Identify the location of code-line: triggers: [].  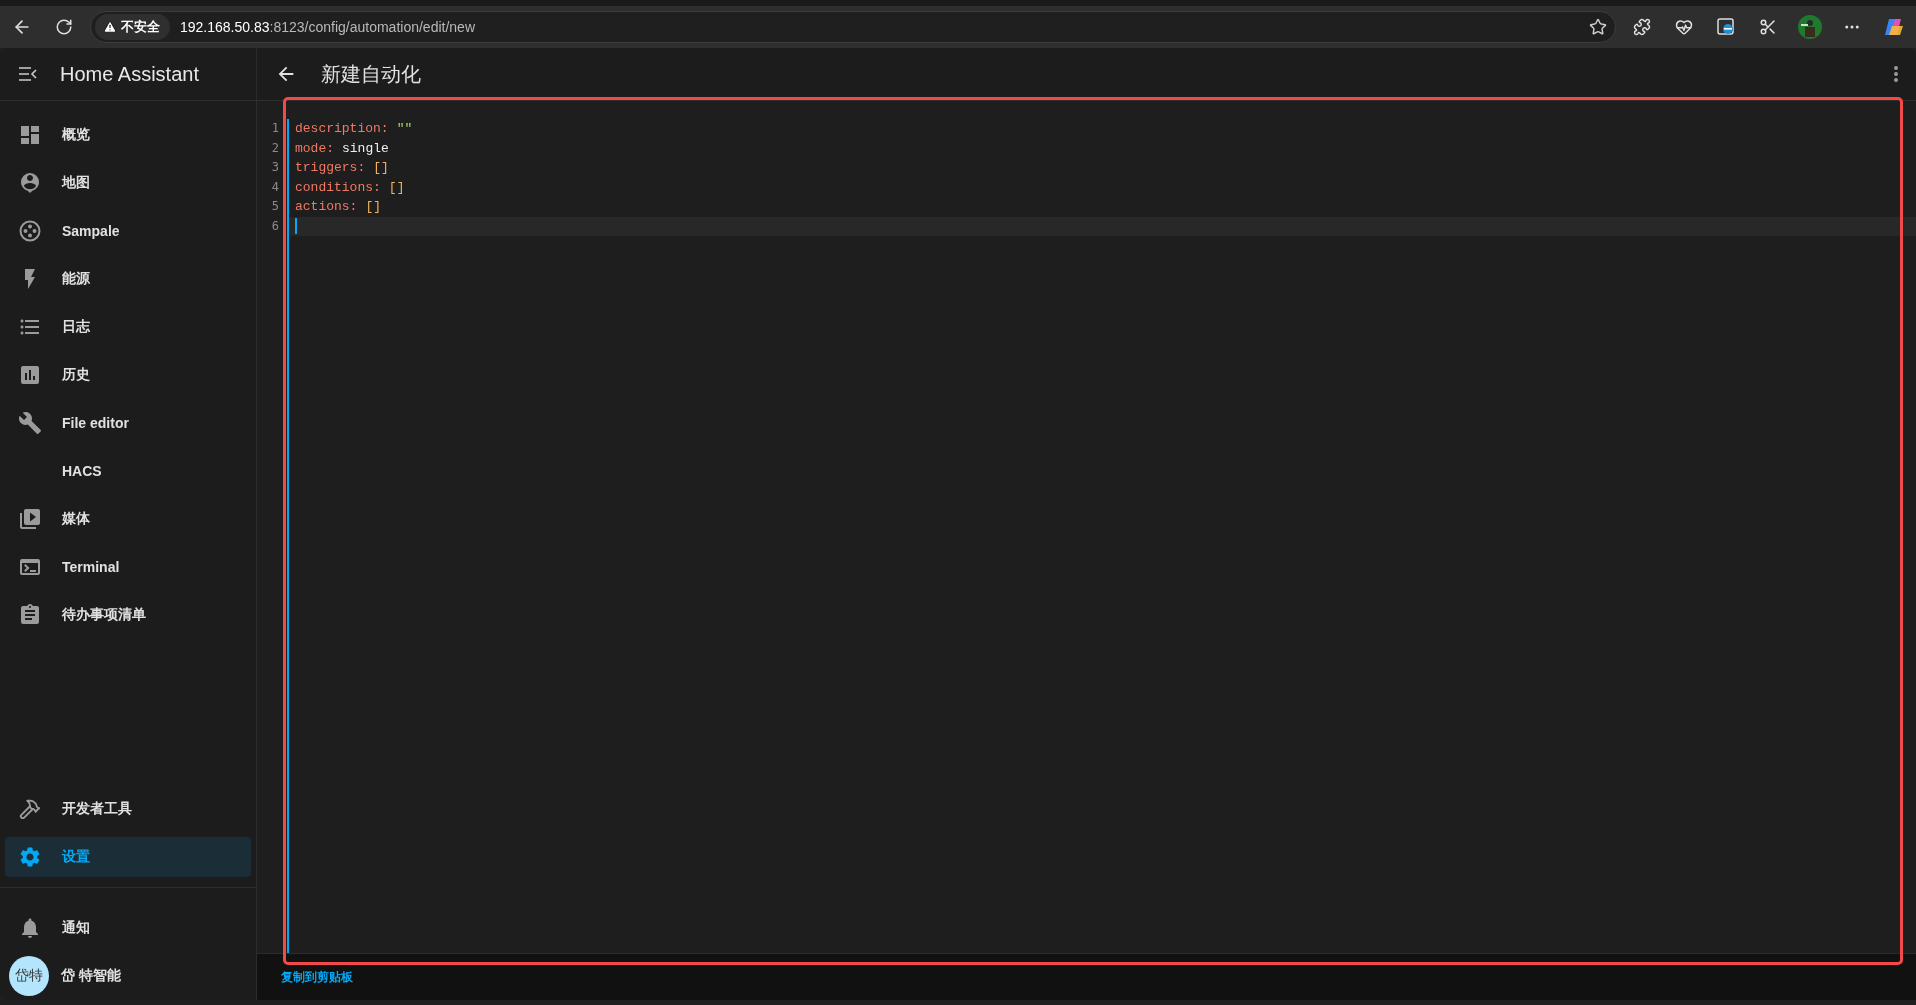
(342, 168).